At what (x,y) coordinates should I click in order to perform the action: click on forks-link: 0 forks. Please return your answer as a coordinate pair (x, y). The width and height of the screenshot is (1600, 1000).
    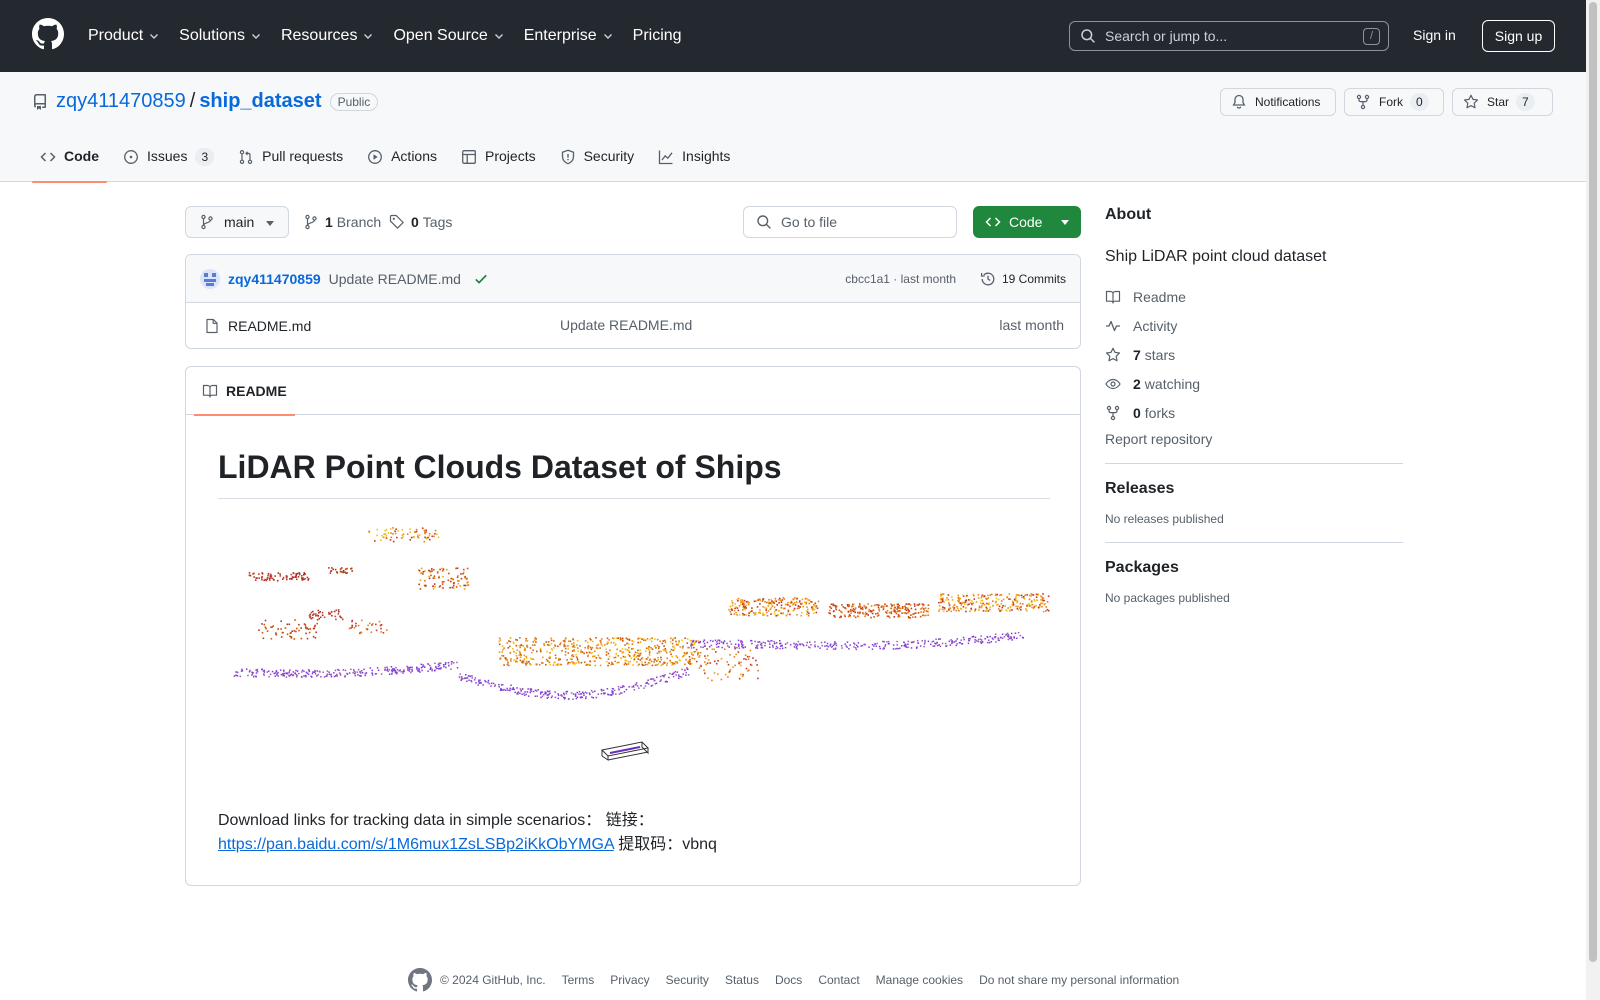
    Looking at the image, I should click on (1254, 412).